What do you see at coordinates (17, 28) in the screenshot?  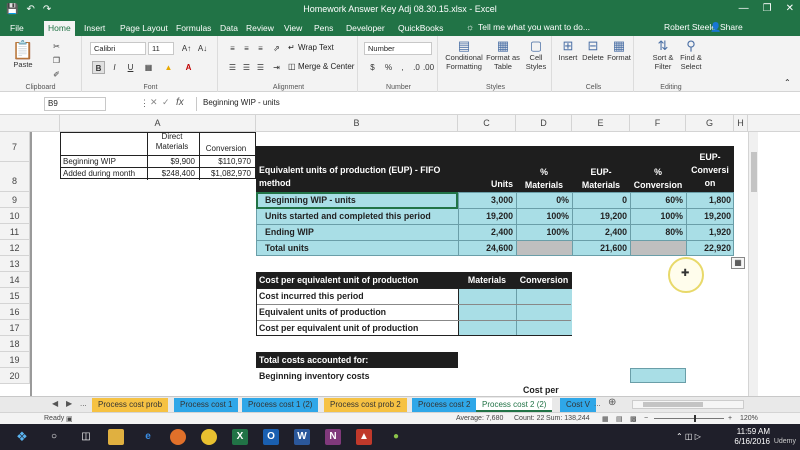 I see `tab-file: File` at bounding box center [17, 28].